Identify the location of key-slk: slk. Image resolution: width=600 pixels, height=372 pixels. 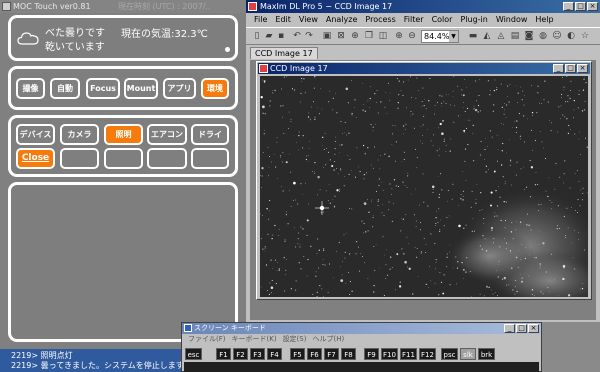
(468, 354).